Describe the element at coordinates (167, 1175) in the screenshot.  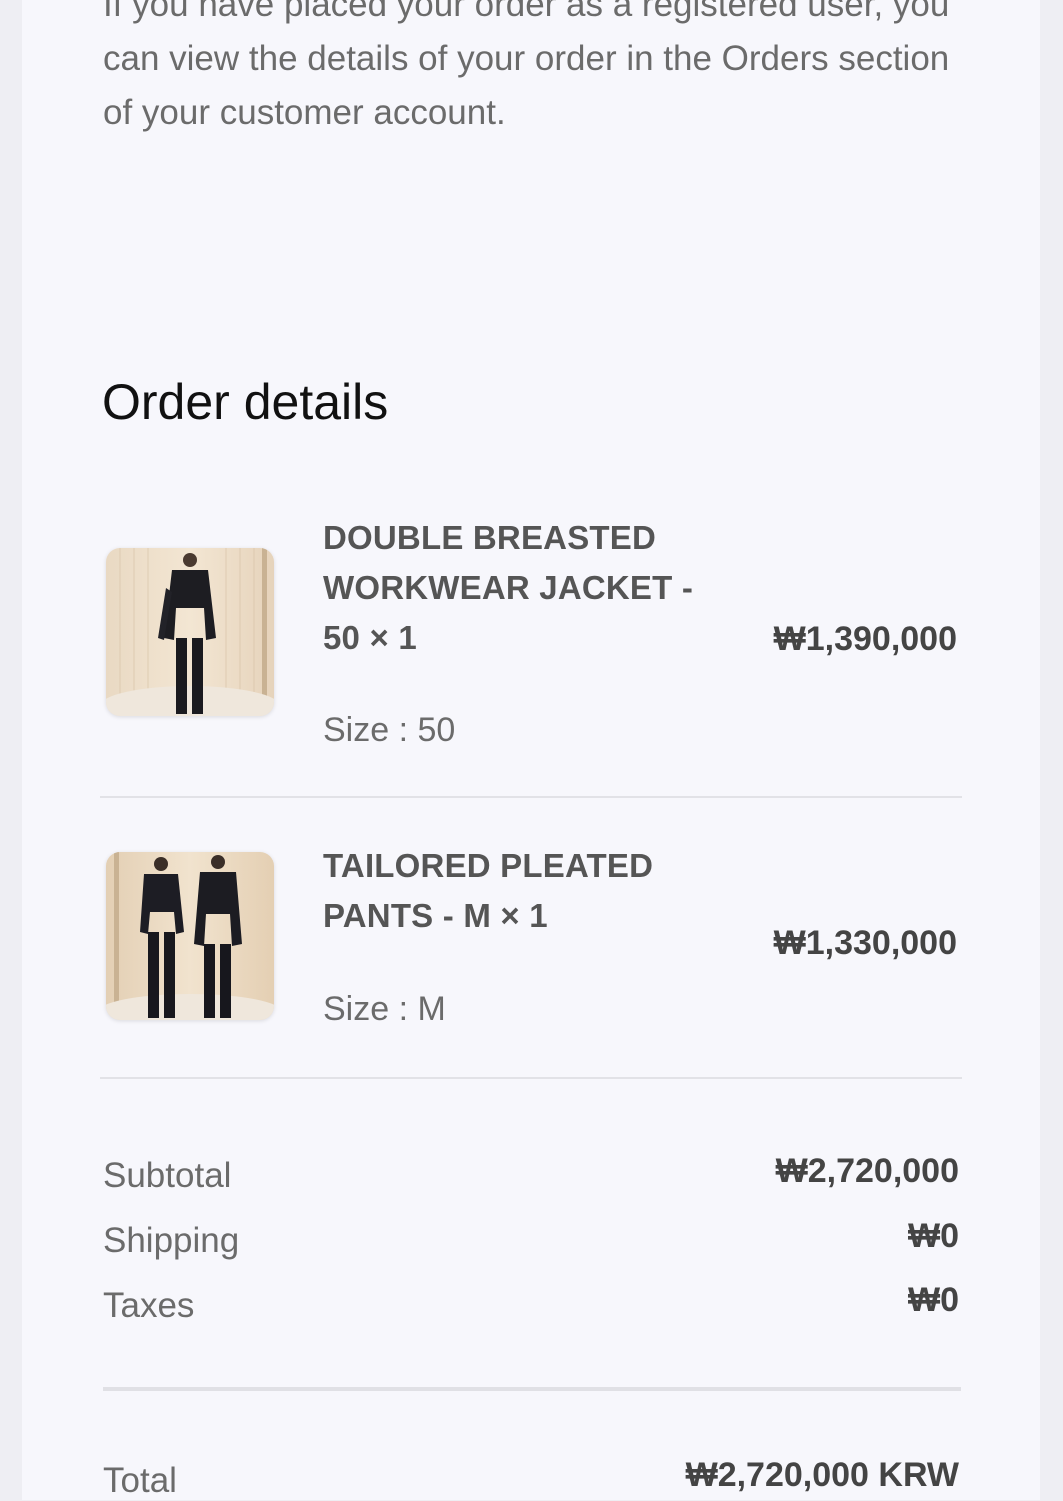
I see `subtotal-label: Subtotal` at that location.